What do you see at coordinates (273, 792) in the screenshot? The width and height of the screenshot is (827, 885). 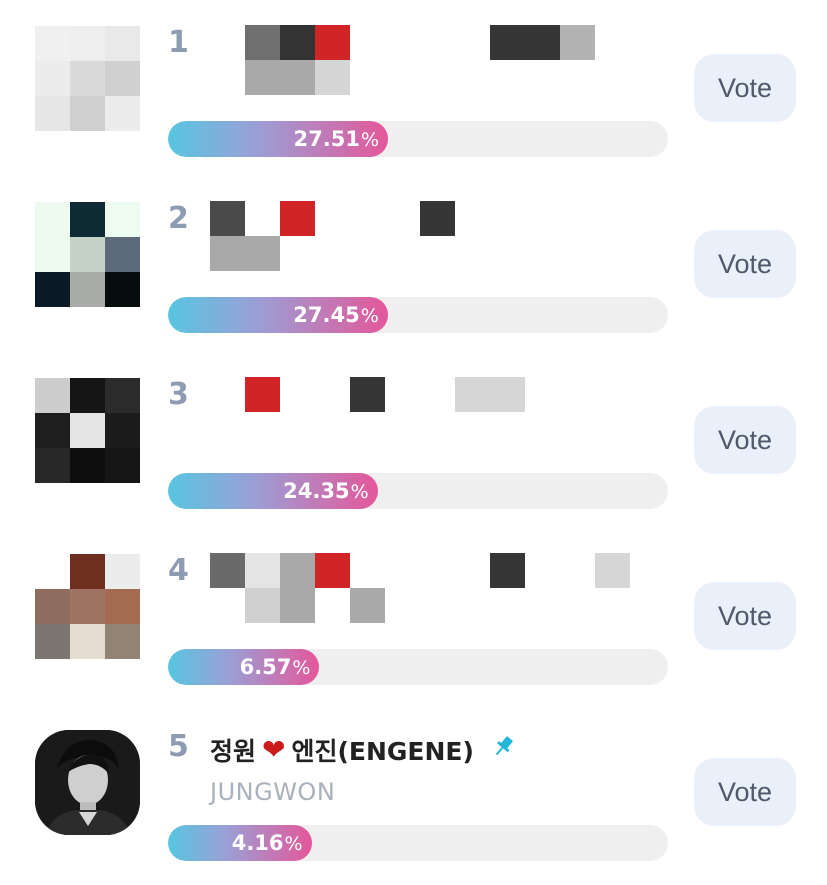 I see `candidate-subtitle: JUNGWON` at bounding box center [273, 792].